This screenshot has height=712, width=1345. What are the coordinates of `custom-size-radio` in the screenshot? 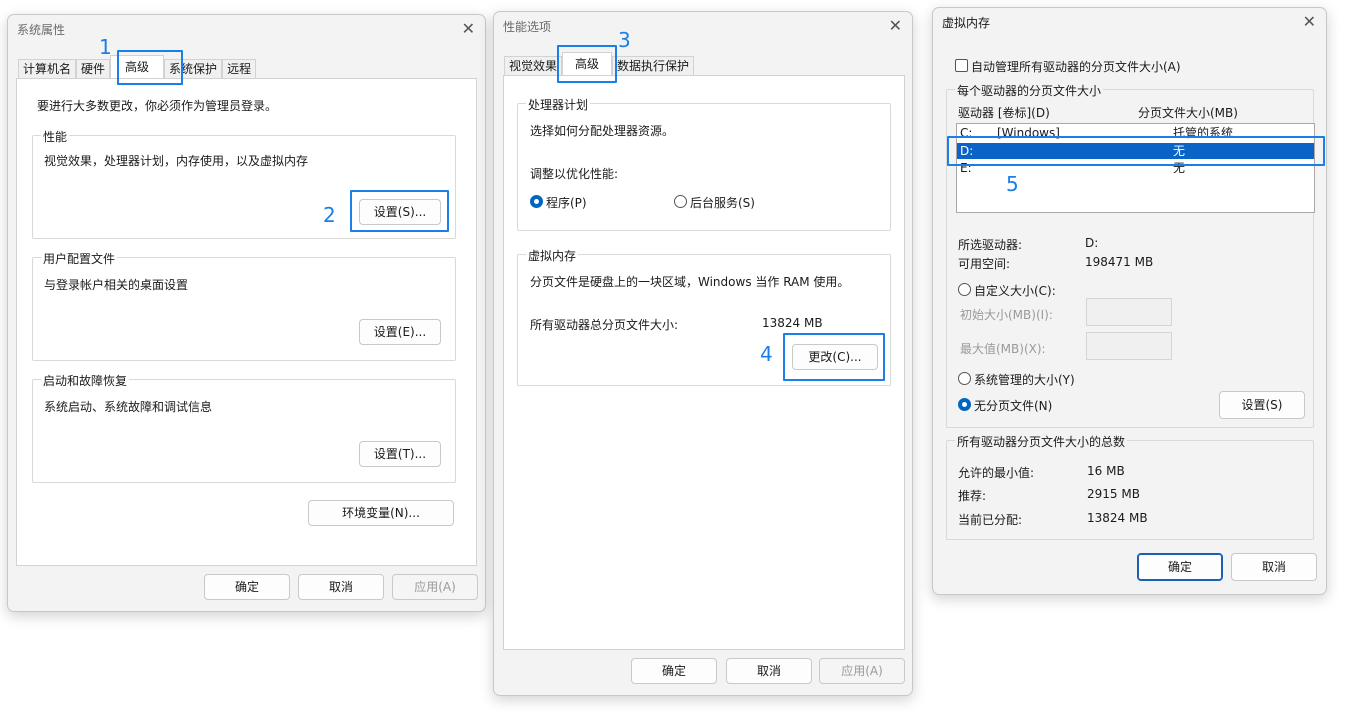 It's located at (964, 289).